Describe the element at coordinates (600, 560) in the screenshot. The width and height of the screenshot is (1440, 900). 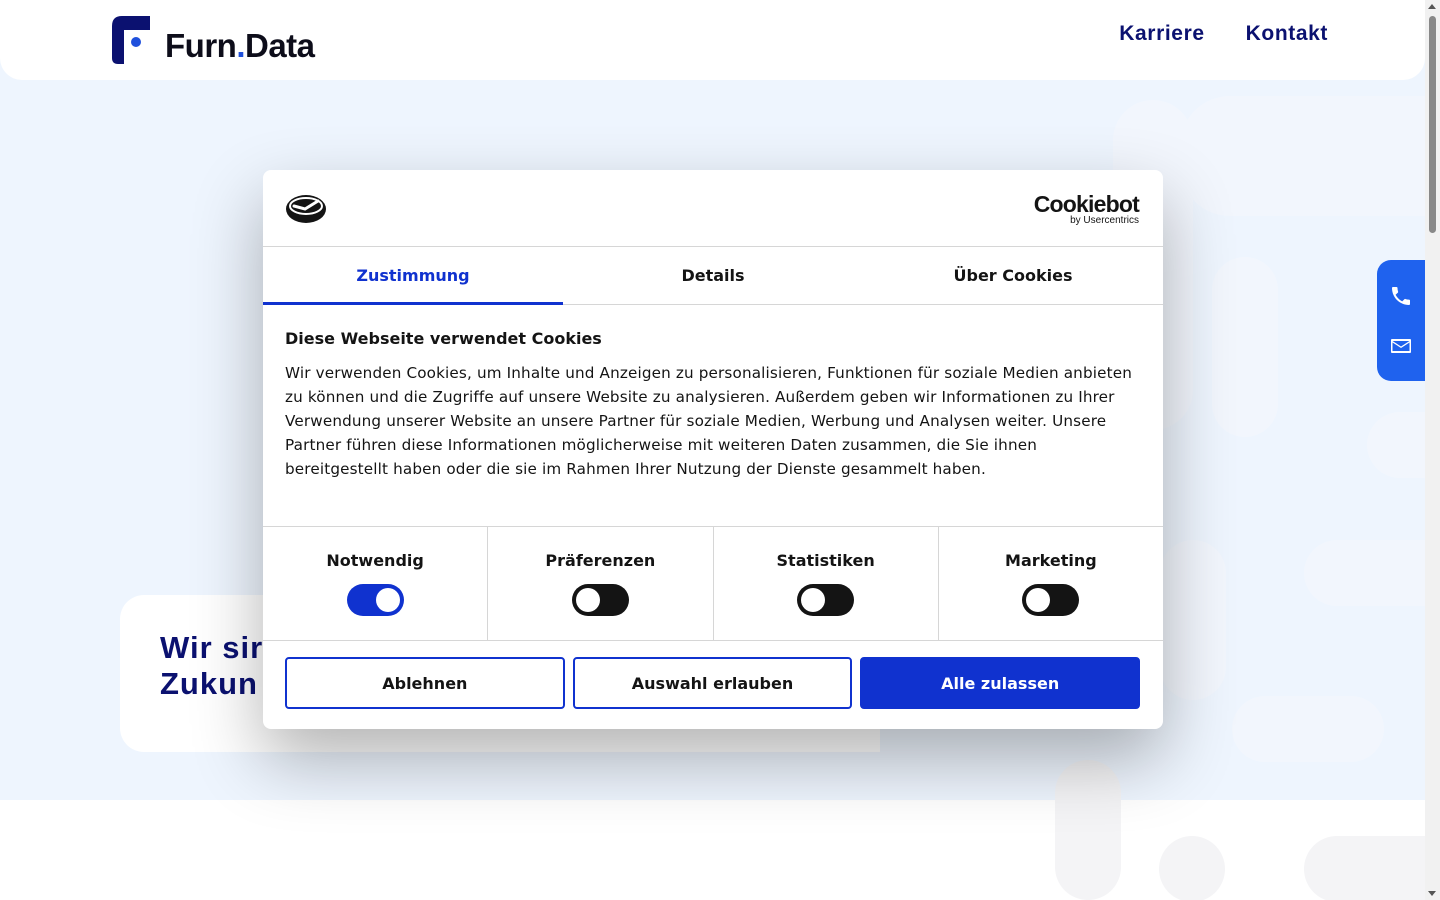
I see `toggle-label: Präferenzen` at that location.